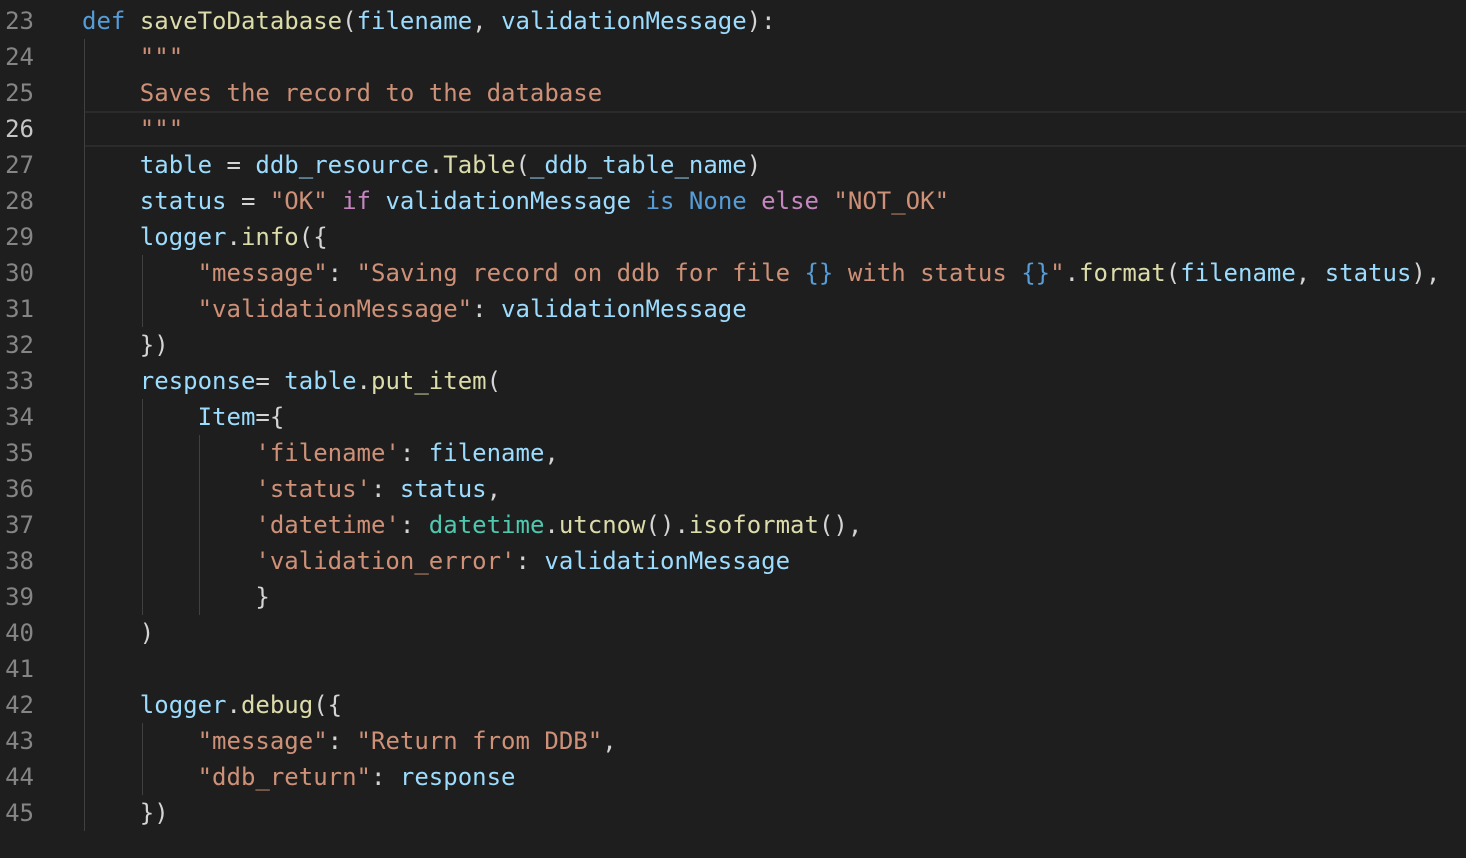 This screenshot has width=1466, height=858. What do you see at coordinates (270, 417) in the screenshot?
I see `code-token: ={` at bounding box center [270, 417].